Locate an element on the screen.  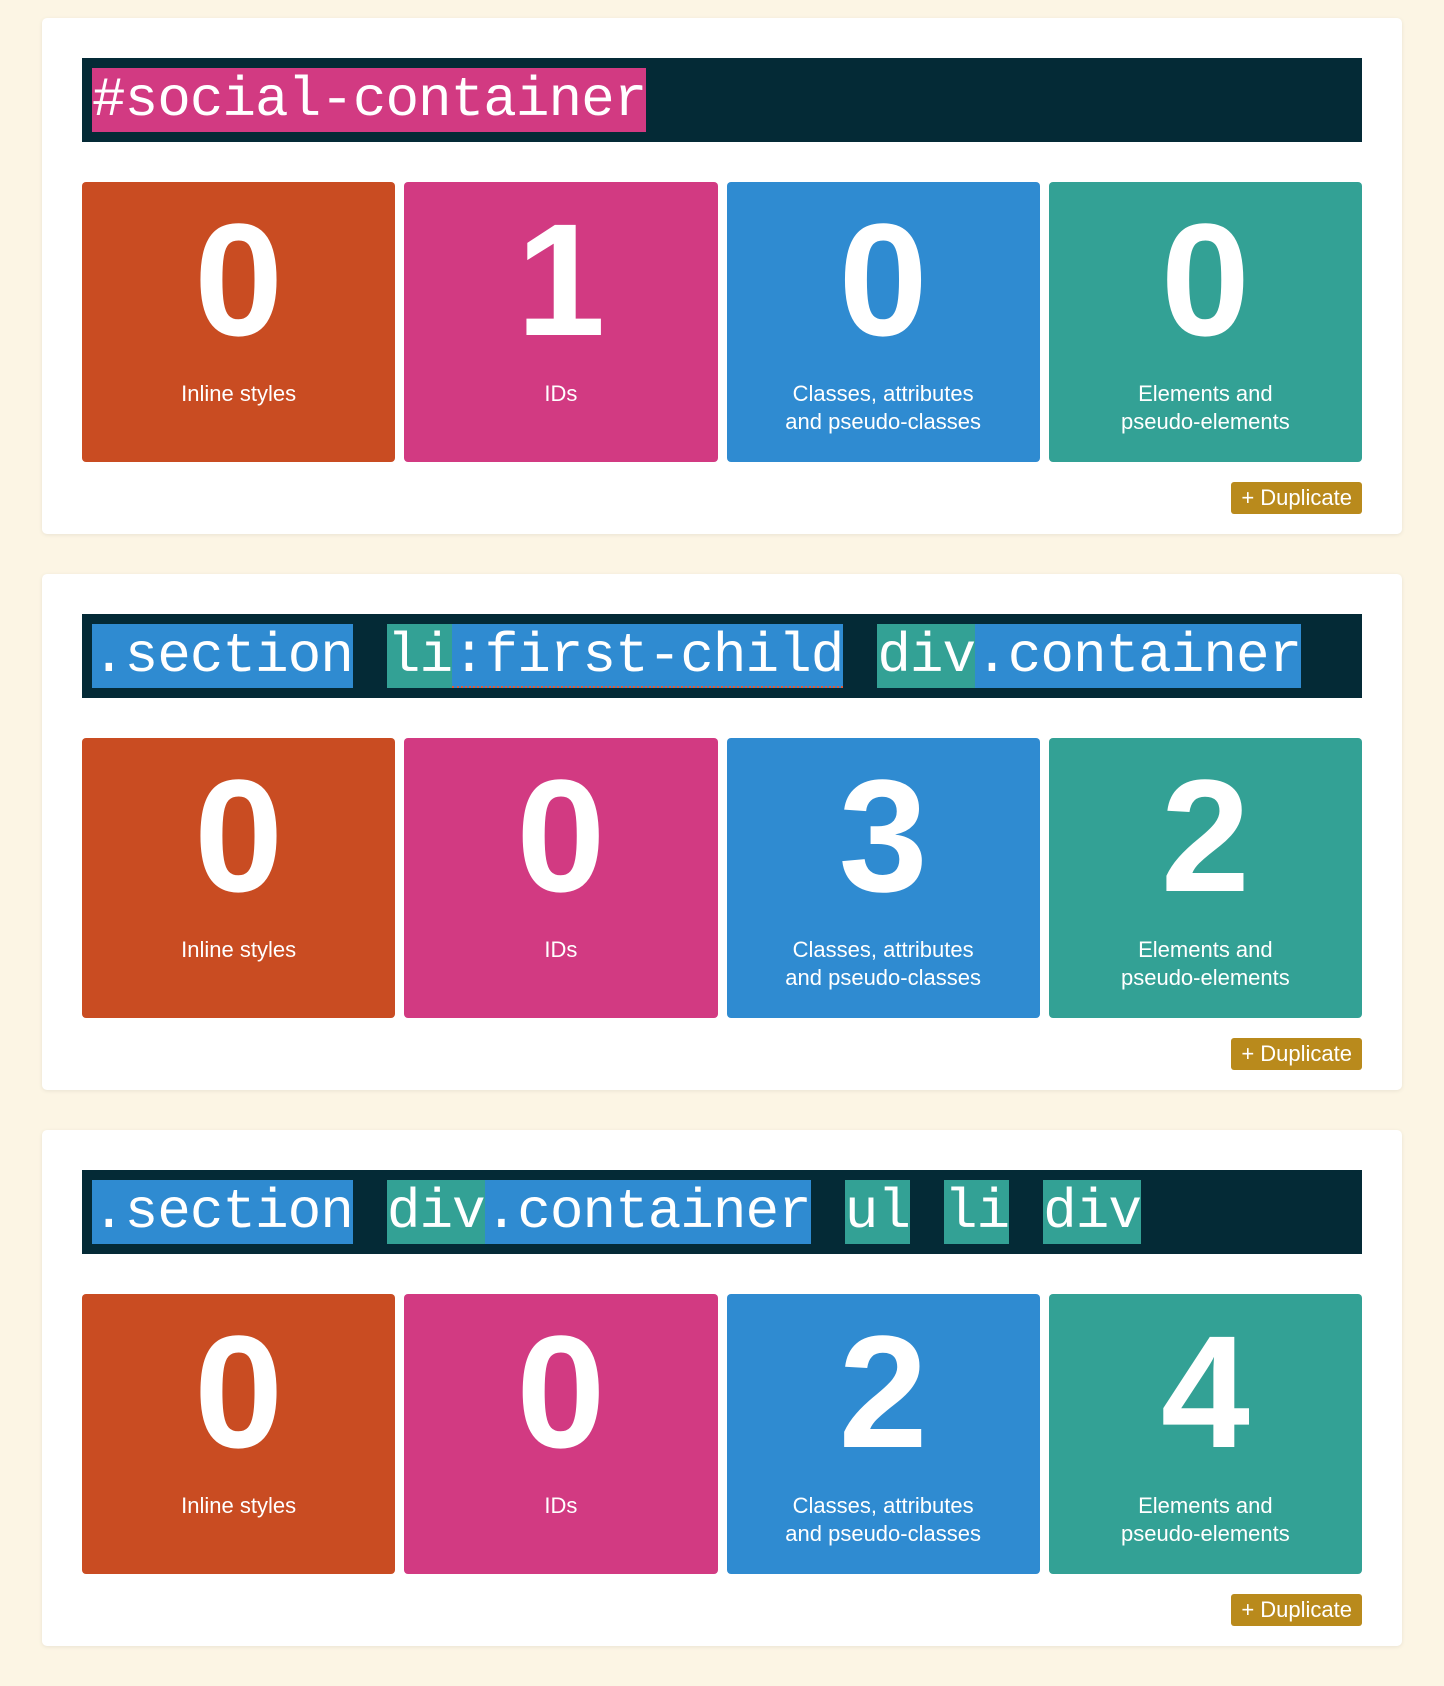
tile-ids: 1 IDs is located at coordinates (561, 322).